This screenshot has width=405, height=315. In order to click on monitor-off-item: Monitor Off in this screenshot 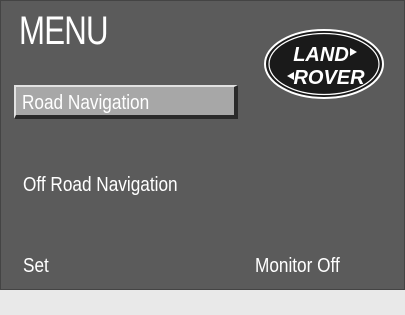, I will do `click(297, 266)`.